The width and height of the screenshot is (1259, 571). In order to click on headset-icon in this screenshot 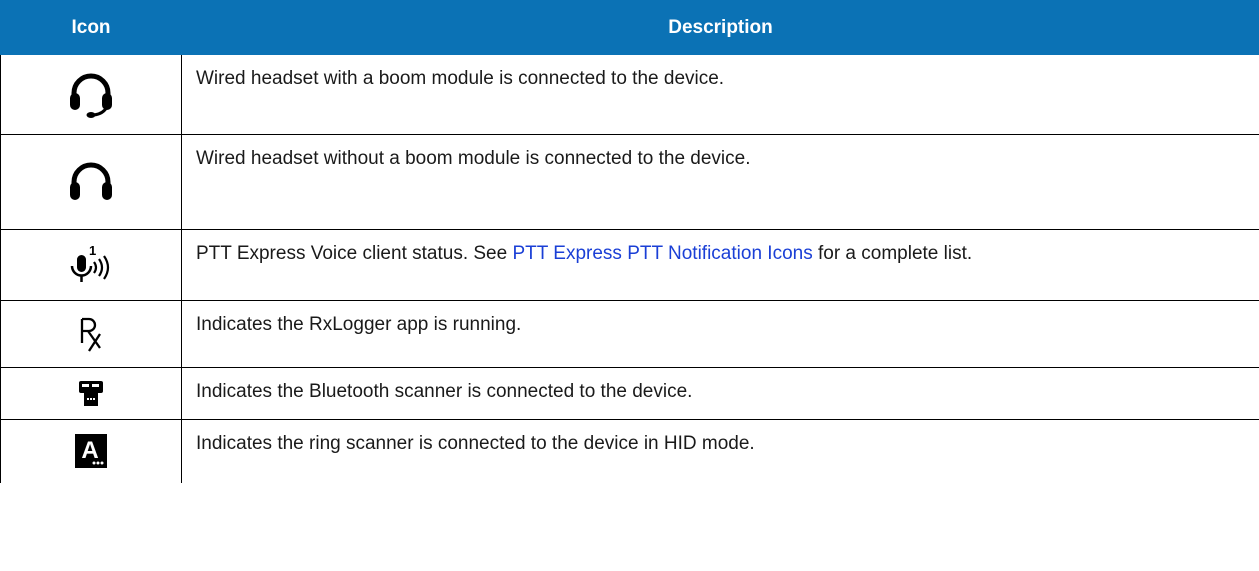, I will do `click(91, 181)`.